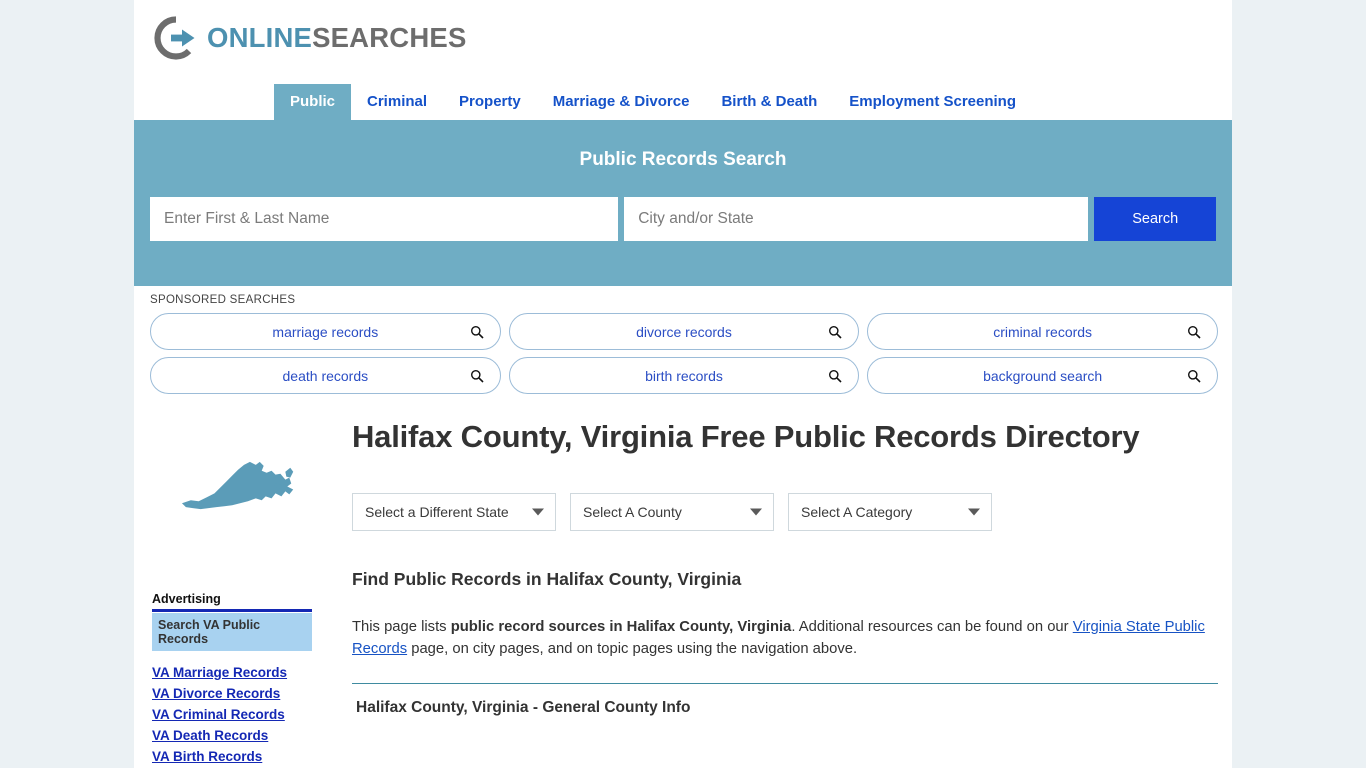  What do you see at coordinates (243, 489) in the screenshot?
I see `virginia-state-map-icon` at bounding box center [243, 489].